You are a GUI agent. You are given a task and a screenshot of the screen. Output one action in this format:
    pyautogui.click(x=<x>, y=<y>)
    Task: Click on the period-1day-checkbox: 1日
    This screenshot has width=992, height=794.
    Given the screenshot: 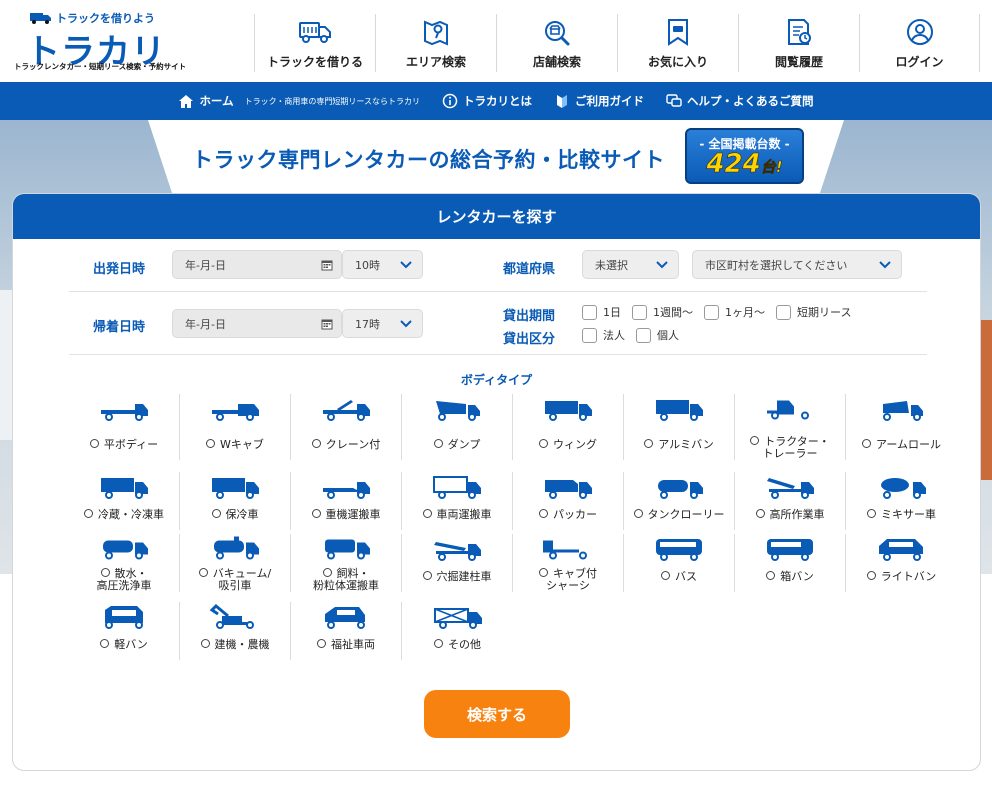 What is the action you would take?
    pyautogui.click(x=601, y=312)
    